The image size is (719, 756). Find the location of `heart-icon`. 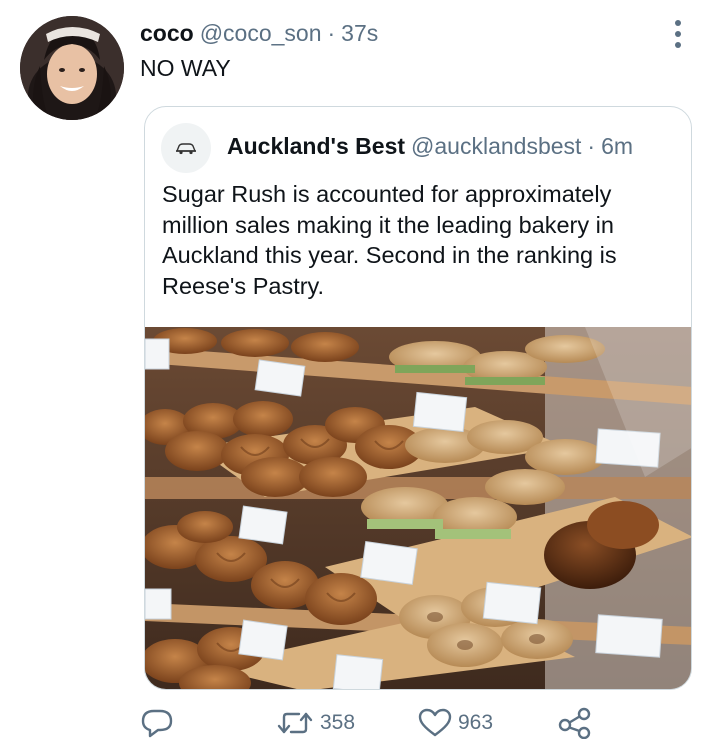

heart-icon is located at coordinates (435, 722).